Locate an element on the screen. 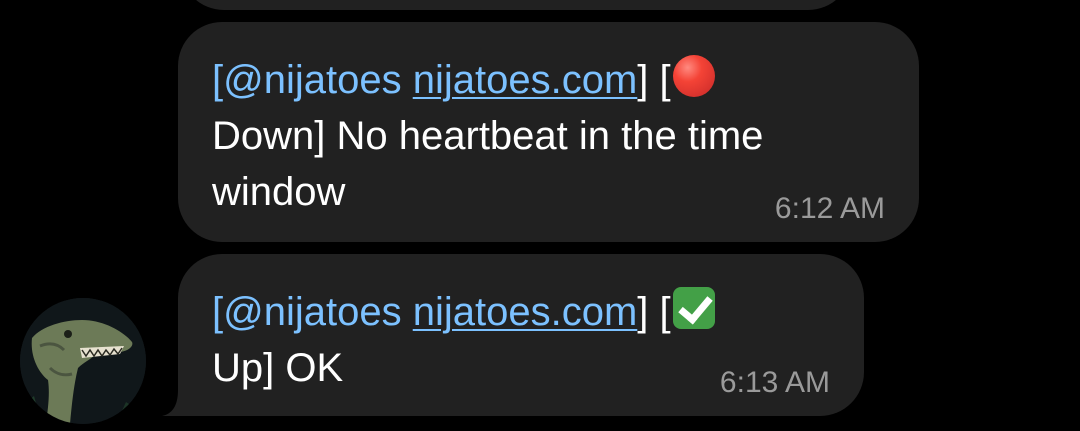  sender-avatar is located at coordinates (83, 361).